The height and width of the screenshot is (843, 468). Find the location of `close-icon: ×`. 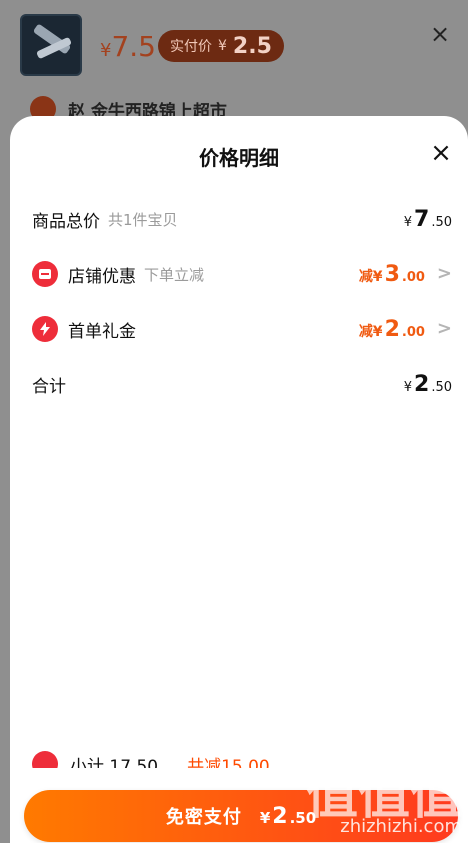

close-icon: × is located at coordinates (441, 153).